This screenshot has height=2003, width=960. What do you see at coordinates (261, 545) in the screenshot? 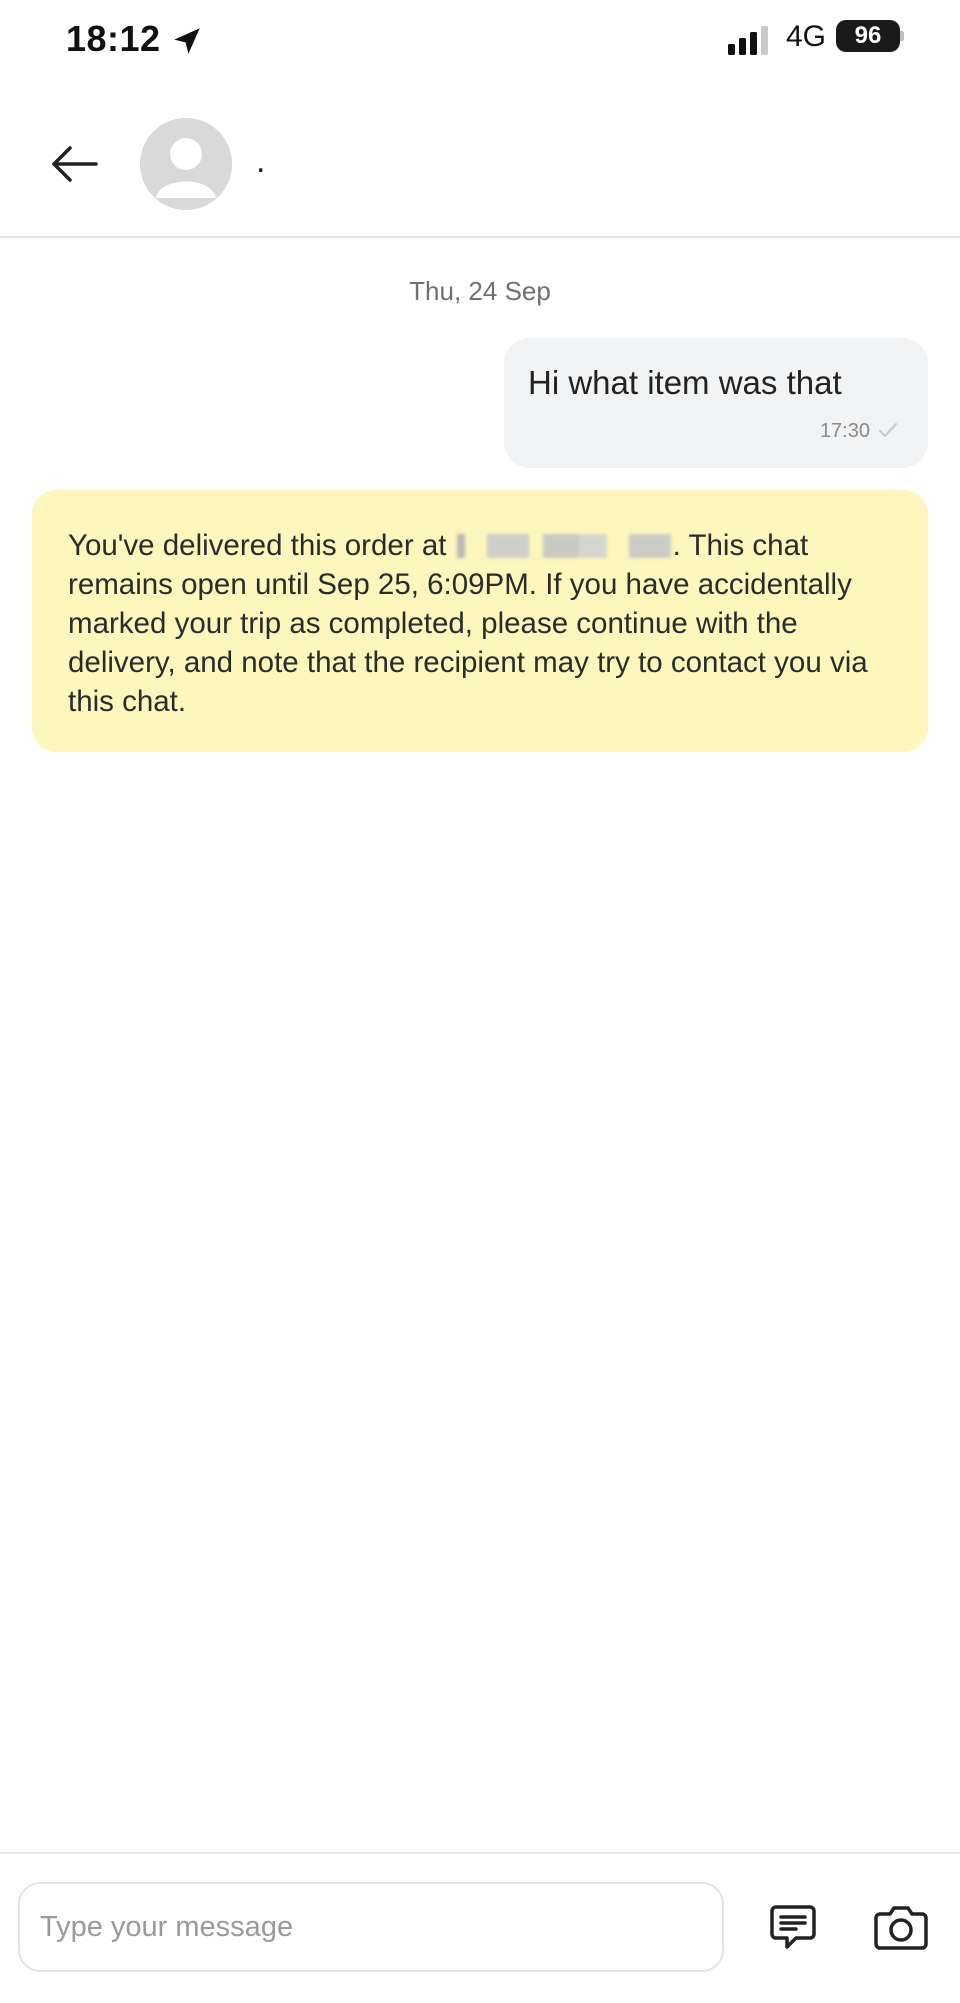
I see `notice-text-before: You've delivered this order at` at bounding box center [261, 545].